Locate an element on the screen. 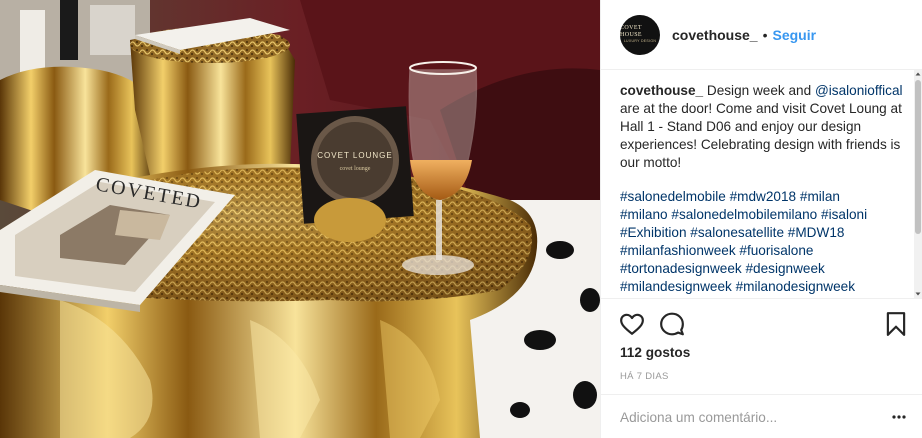  hashtag-link: #milan is located at coordinates (820, 196).